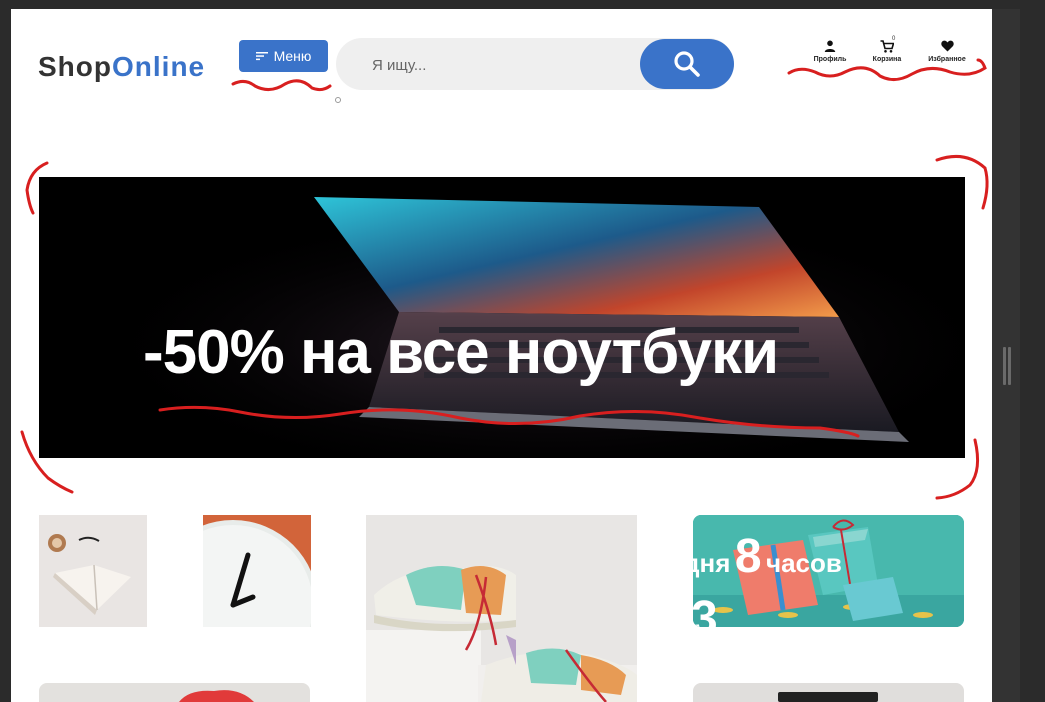  I want to click on cart-label: Корзина, so click(887, 59).